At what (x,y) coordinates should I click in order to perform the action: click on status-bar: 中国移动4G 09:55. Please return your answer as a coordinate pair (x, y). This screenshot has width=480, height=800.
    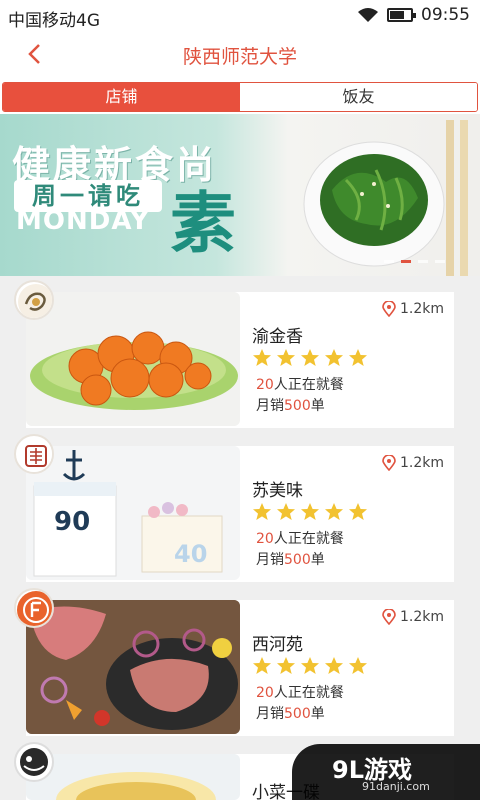
    Looking at the image, I should click on (240, 16).